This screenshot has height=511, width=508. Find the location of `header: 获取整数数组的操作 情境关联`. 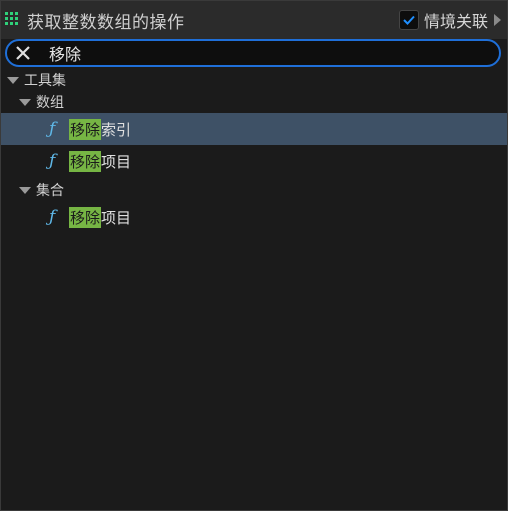

header: 获取整数数组的操作 情境关联 is located at coordinates (254, 20).